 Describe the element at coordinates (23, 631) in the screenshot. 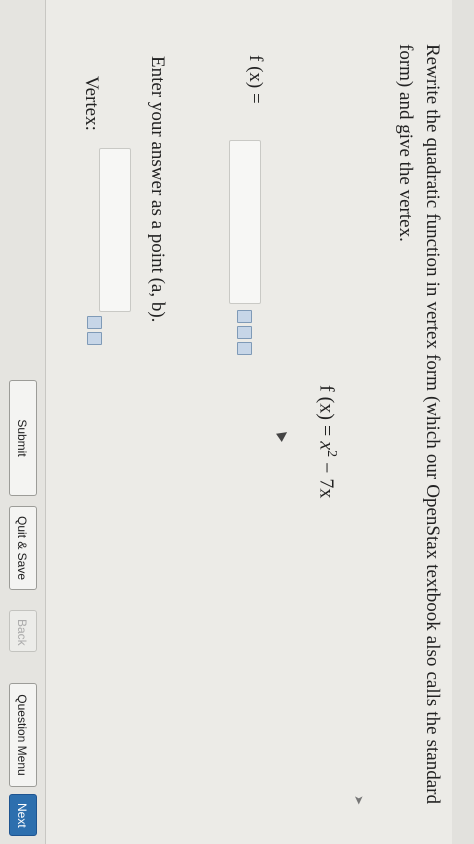

I see `back-button: Back` at that location.